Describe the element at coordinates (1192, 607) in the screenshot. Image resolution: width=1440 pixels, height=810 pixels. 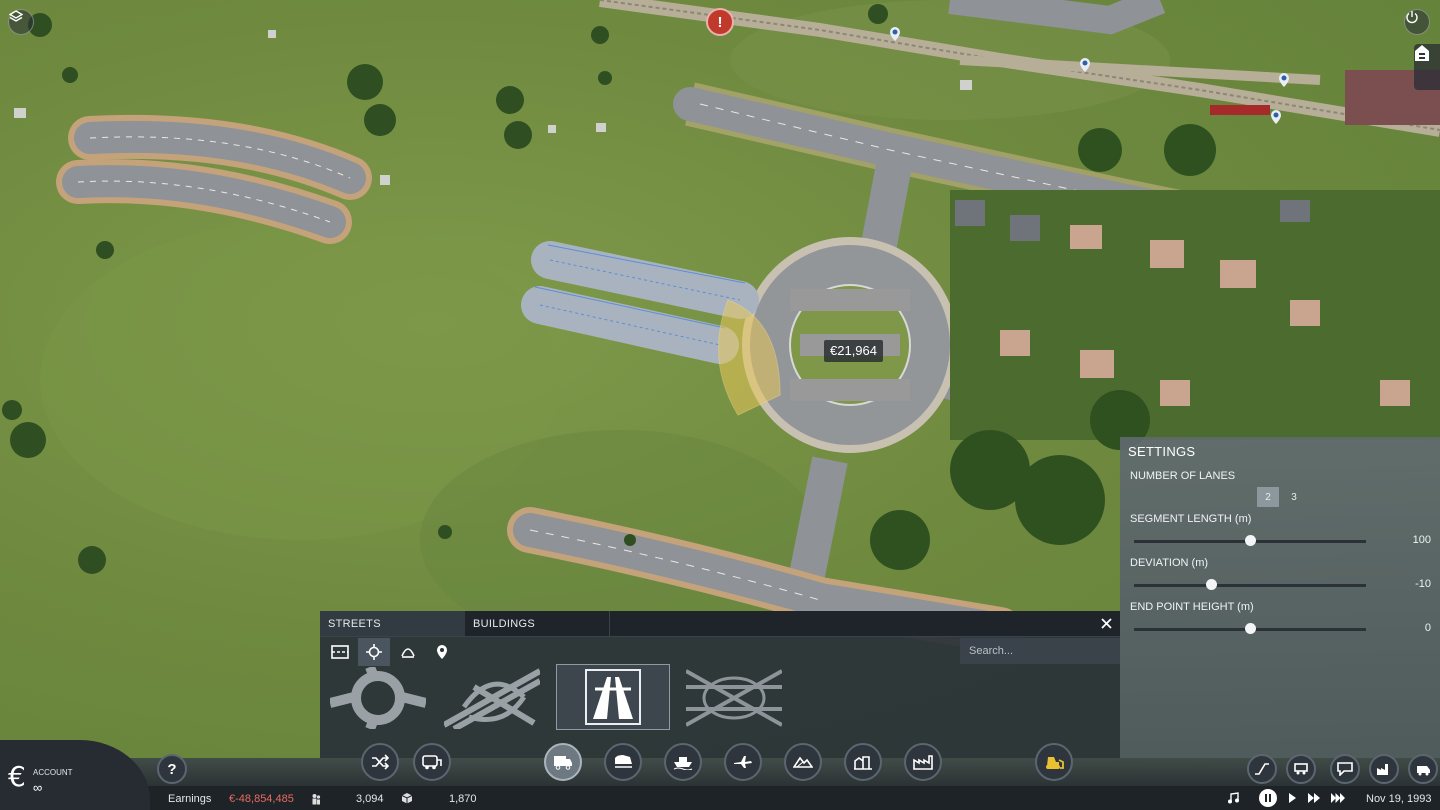
I see `end-point-height-label: END POINT HEIGHT (m)` at that location.